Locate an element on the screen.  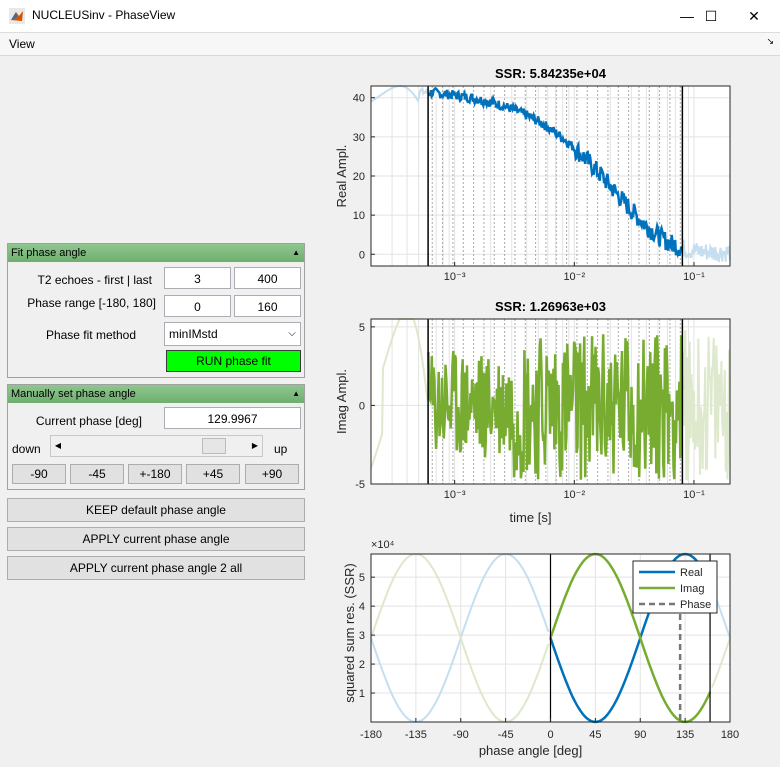
y-tick-label: -5 is located at coordinates (360, 485).